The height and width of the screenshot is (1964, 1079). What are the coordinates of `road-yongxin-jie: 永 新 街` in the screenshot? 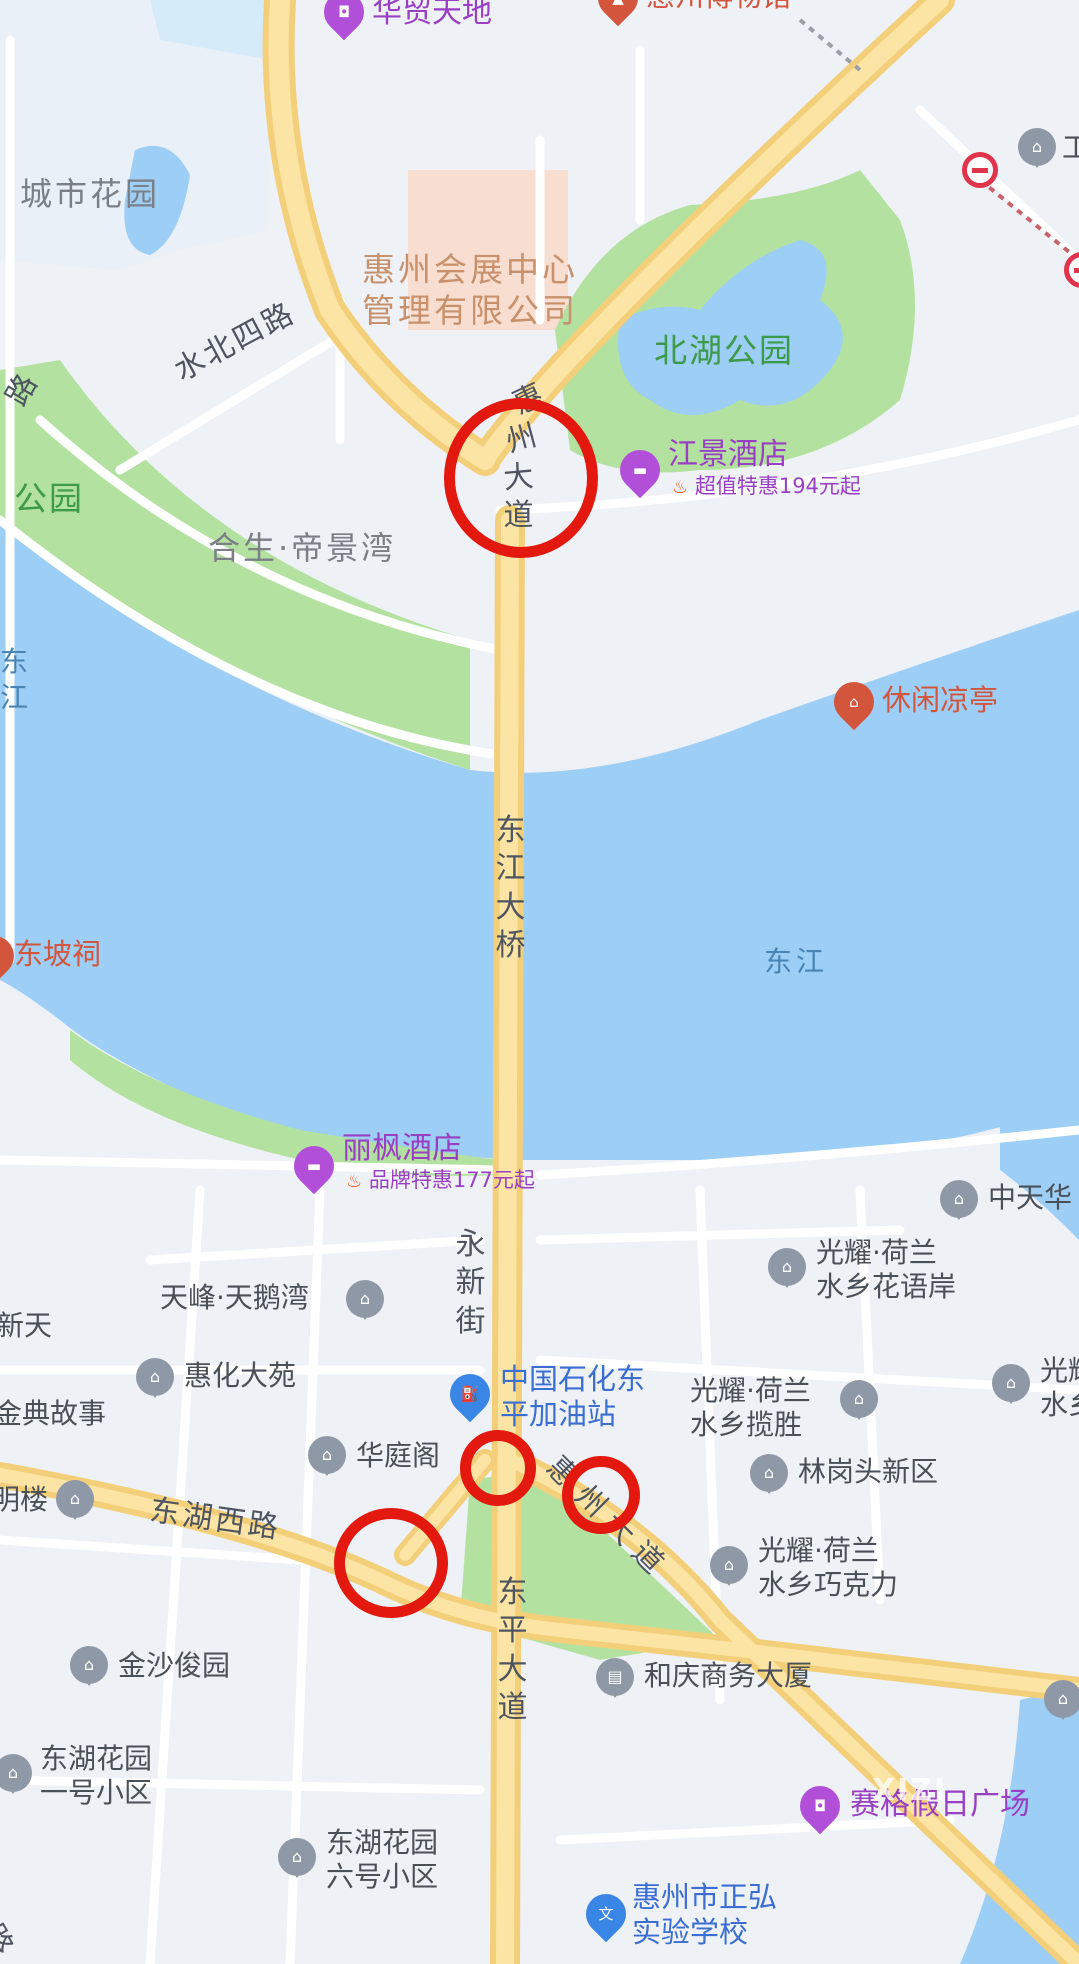 It's located at (472, 1283).